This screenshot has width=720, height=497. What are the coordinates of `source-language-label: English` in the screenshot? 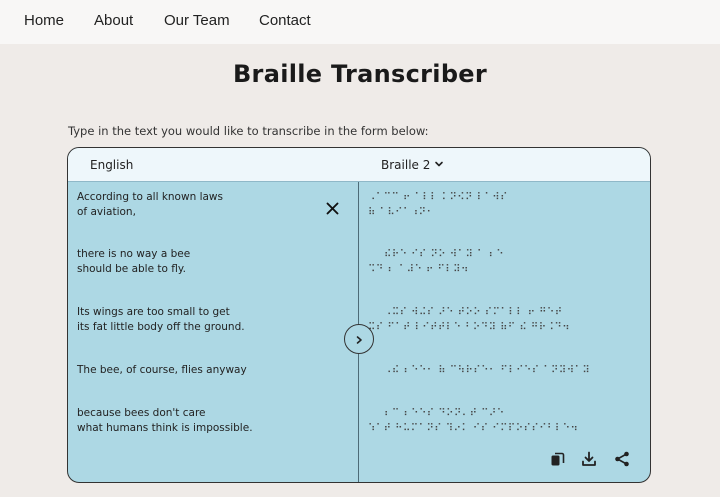 It's located at (112, 165).